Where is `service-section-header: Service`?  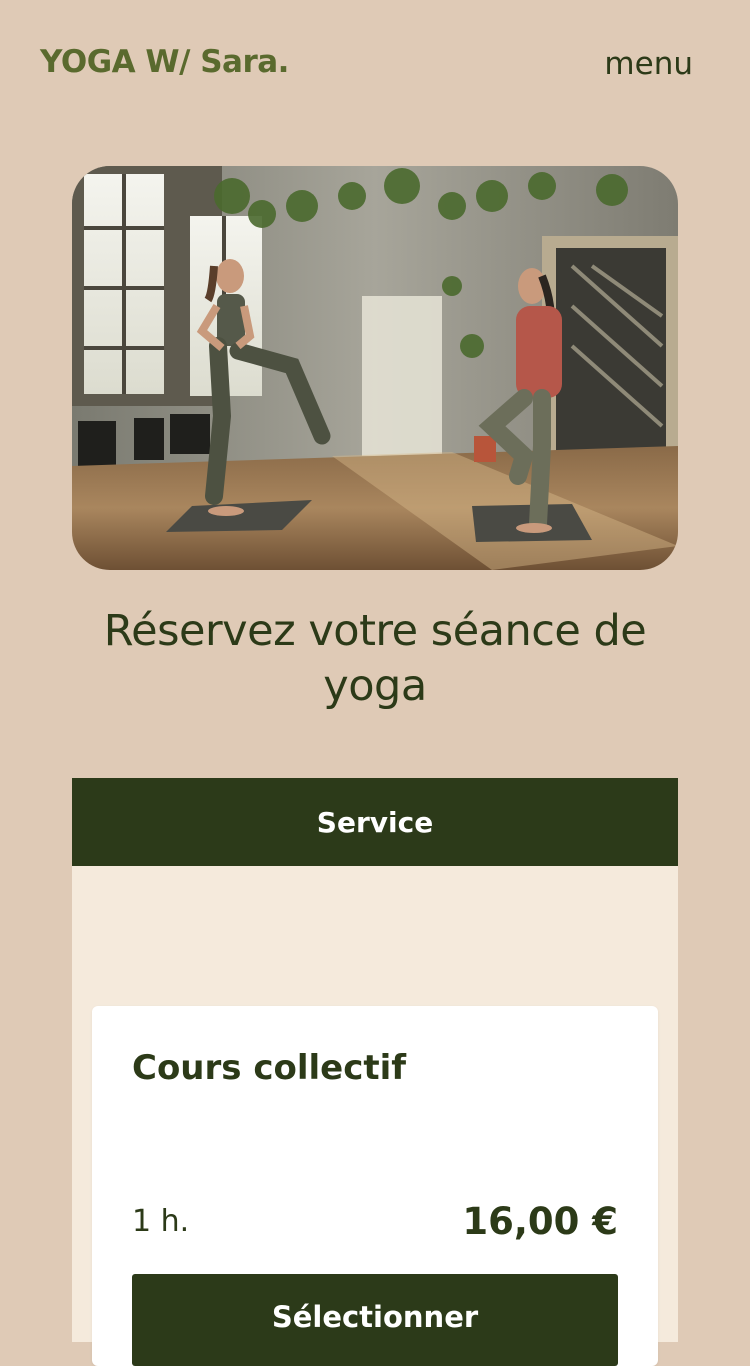 service-section-header: Service is located at coordinates (375, 822).